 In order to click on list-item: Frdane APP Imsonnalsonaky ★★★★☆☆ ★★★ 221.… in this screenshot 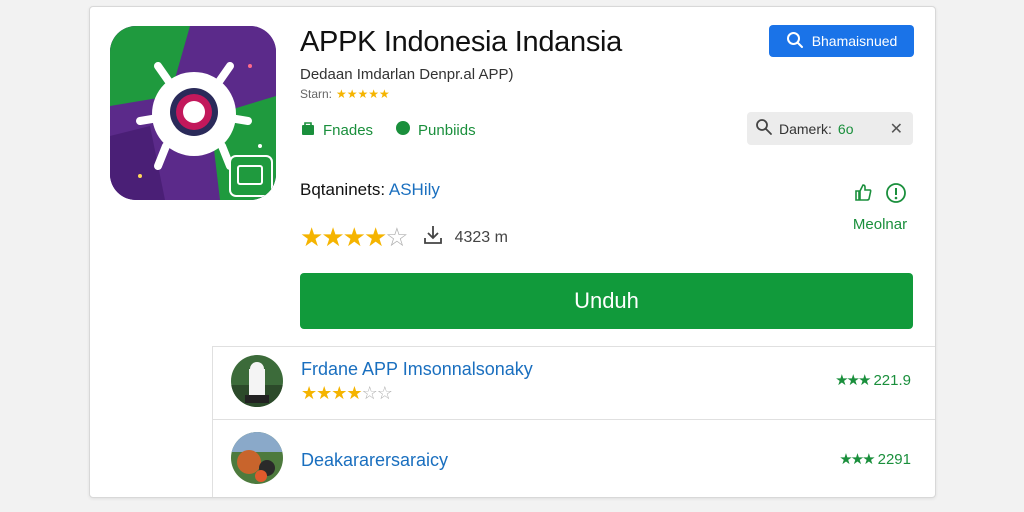, I will do `click(574, 383)`.